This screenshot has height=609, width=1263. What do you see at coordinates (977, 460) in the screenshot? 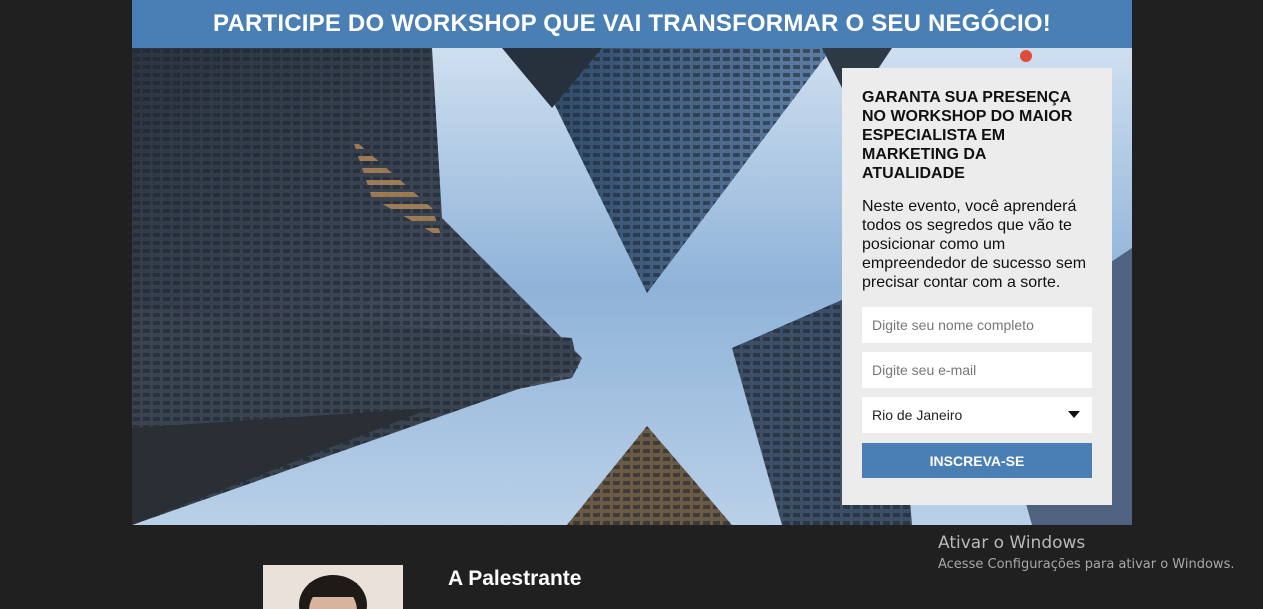
I see `subscribe-button: INSCREVA-SE` at bounding box center [977, 460].